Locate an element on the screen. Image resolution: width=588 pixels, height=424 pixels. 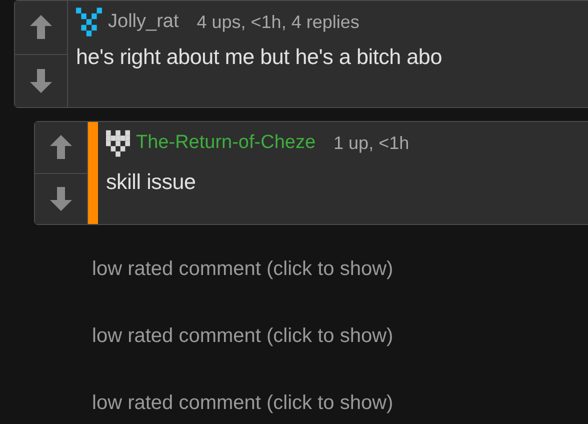
comment-meta: 4 ups, <1h, 4 replies is located at coordinates (278, 22).